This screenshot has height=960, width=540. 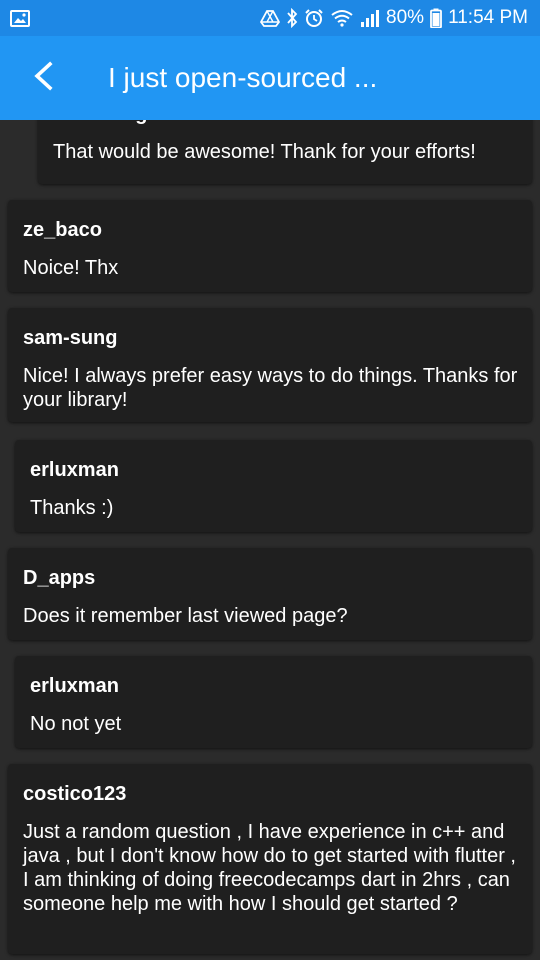 I want to click on back-button, so click(x=43, y=78).